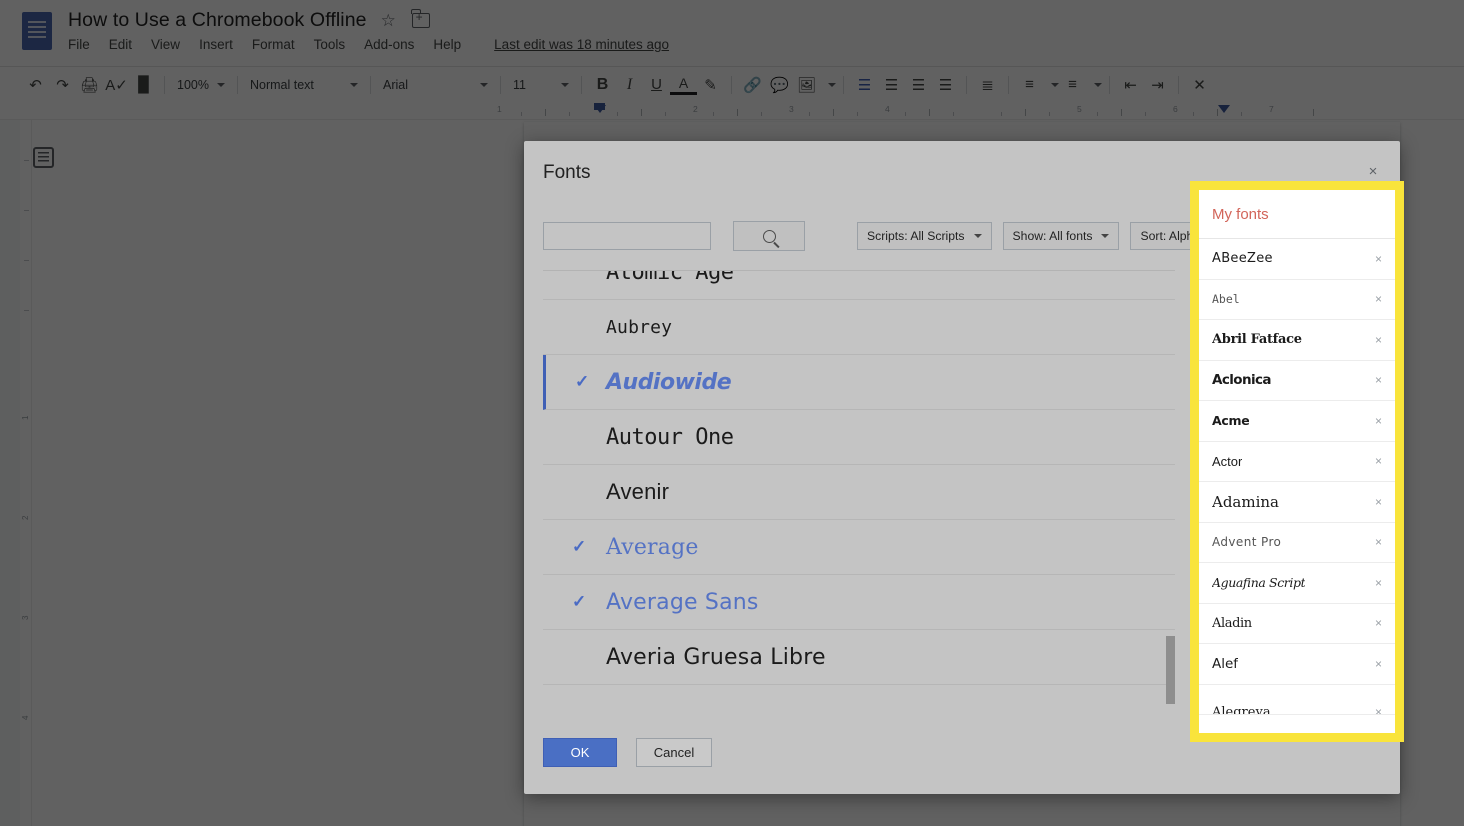 This screenshot has width=1464, height=826. Describe the element at coordinates (1297, 624) in the screenshot. I see `my-fonts-item: Aladin ×` at that location.